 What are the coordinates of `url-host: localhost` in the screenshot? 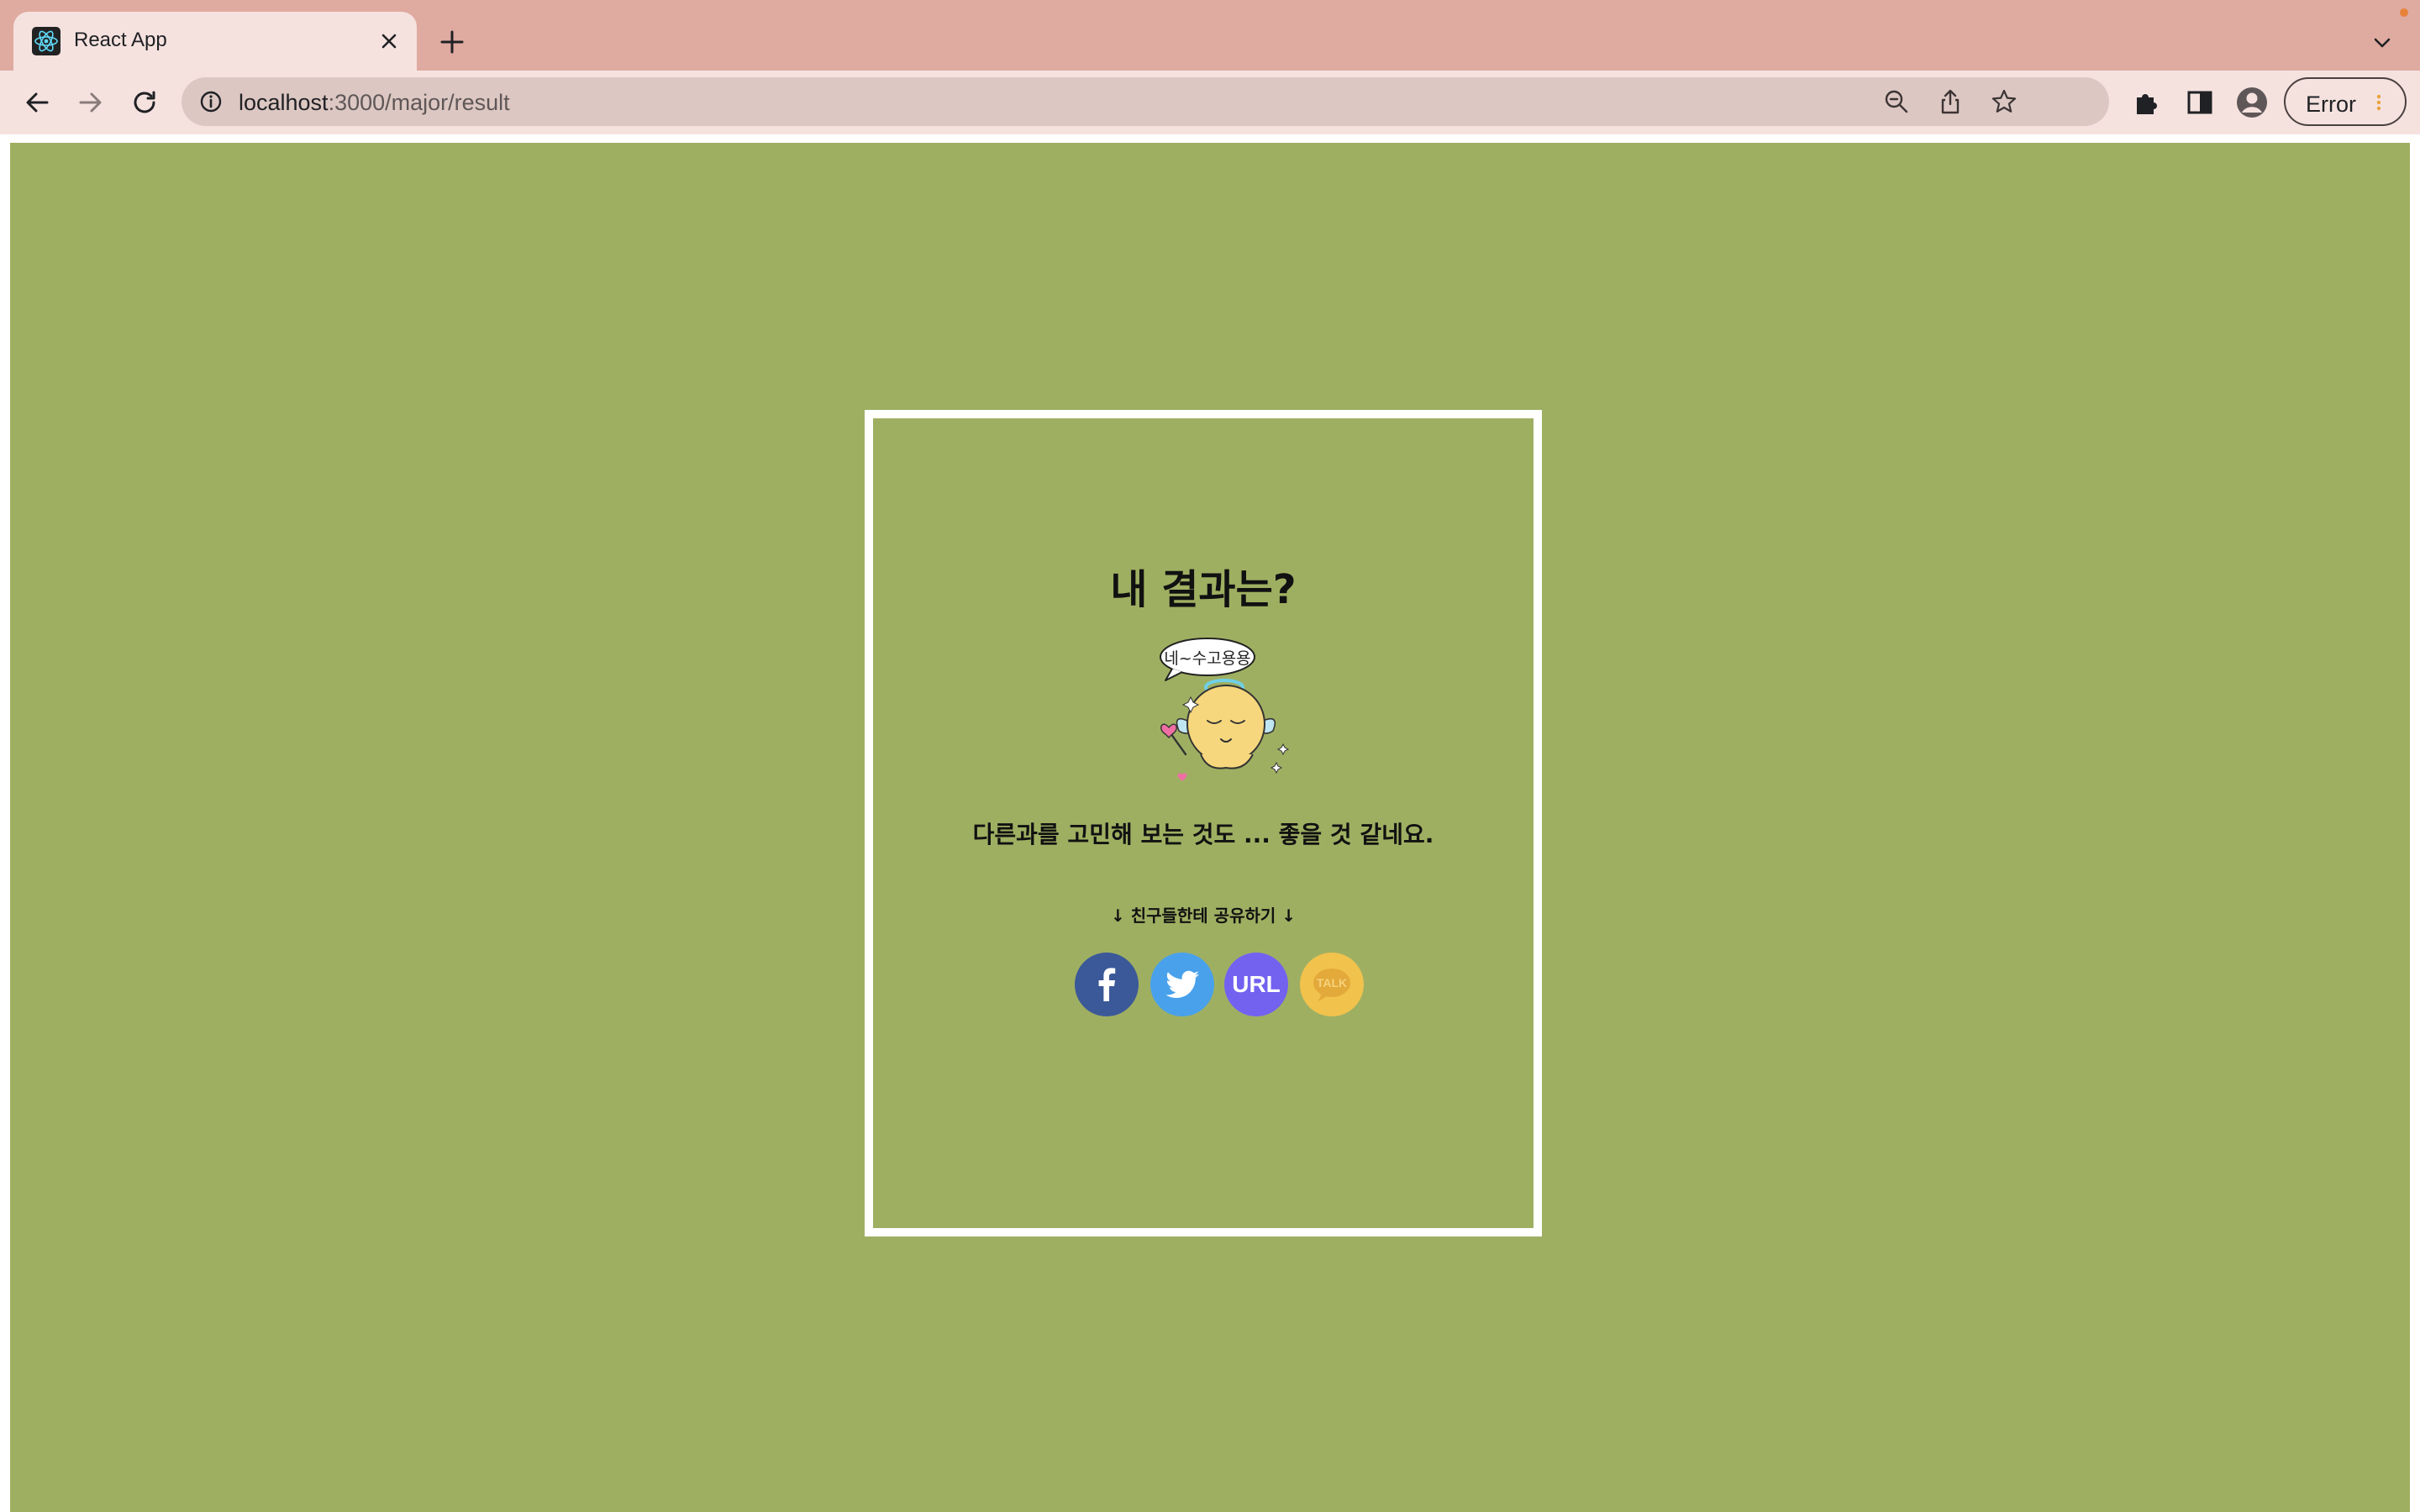 It's located at (284, 102).